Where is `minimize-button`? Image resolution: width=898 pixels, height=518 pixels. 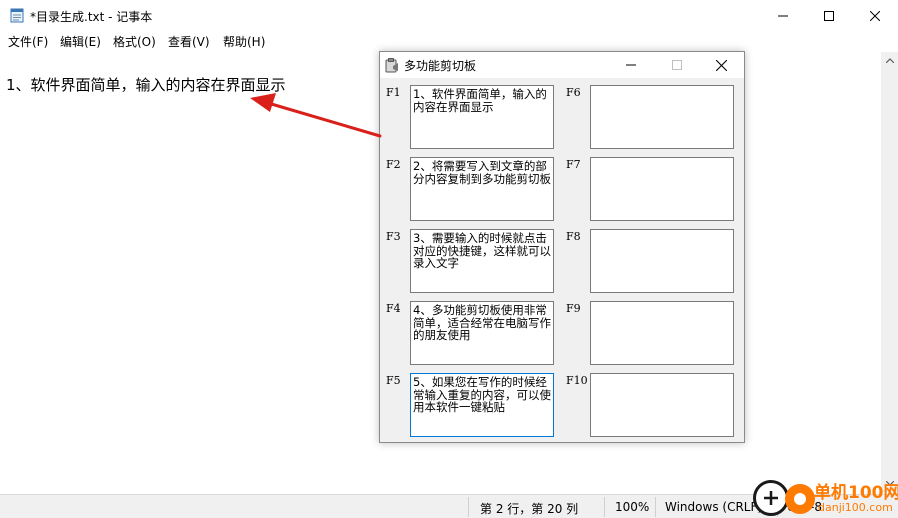 minimize-button is located at coordinates (783, 15).